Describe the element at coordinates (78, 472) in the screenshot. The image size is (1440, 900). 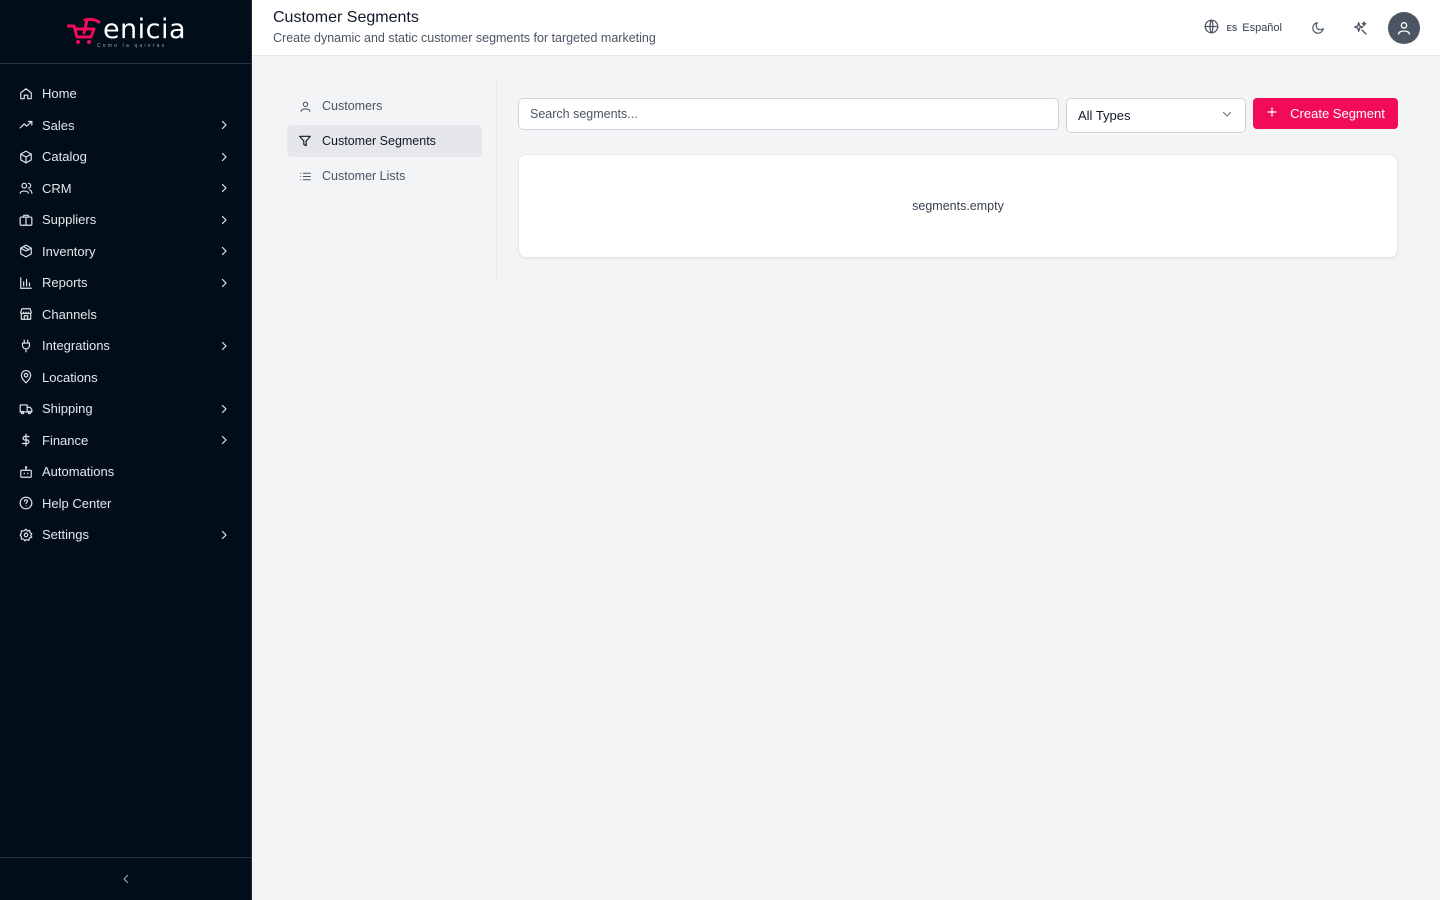
I see `sidebar-item-label: Automations` at that location.